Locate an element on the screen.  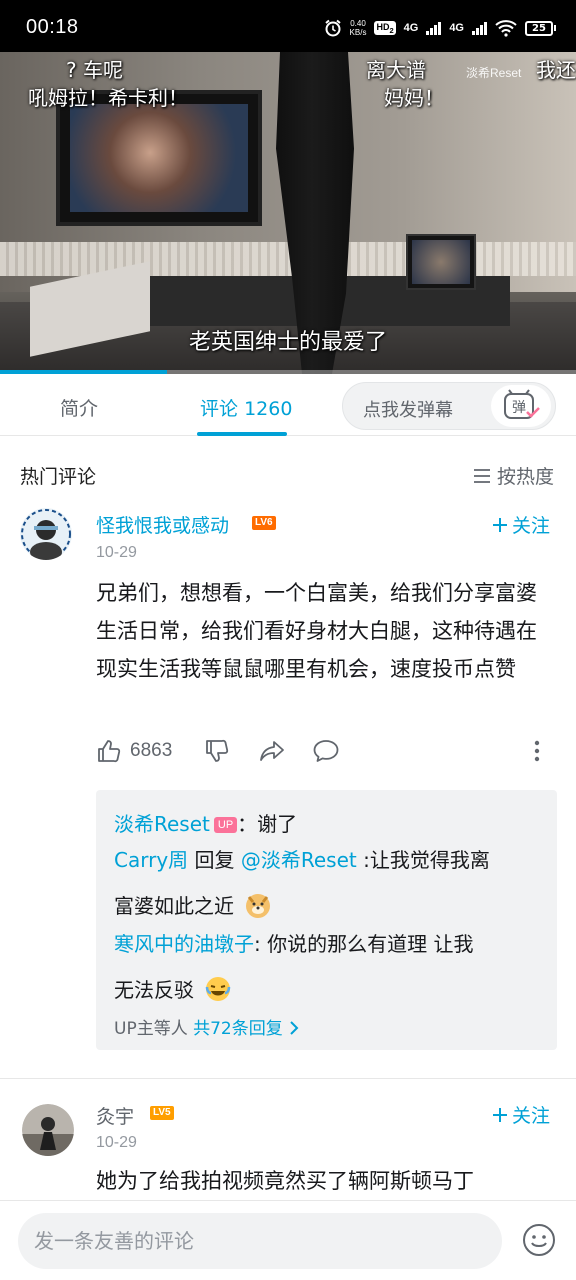
reply-item: 寒风中的油墩子: 你说的那么有道理 让我 is located at coordinates (293, 942).